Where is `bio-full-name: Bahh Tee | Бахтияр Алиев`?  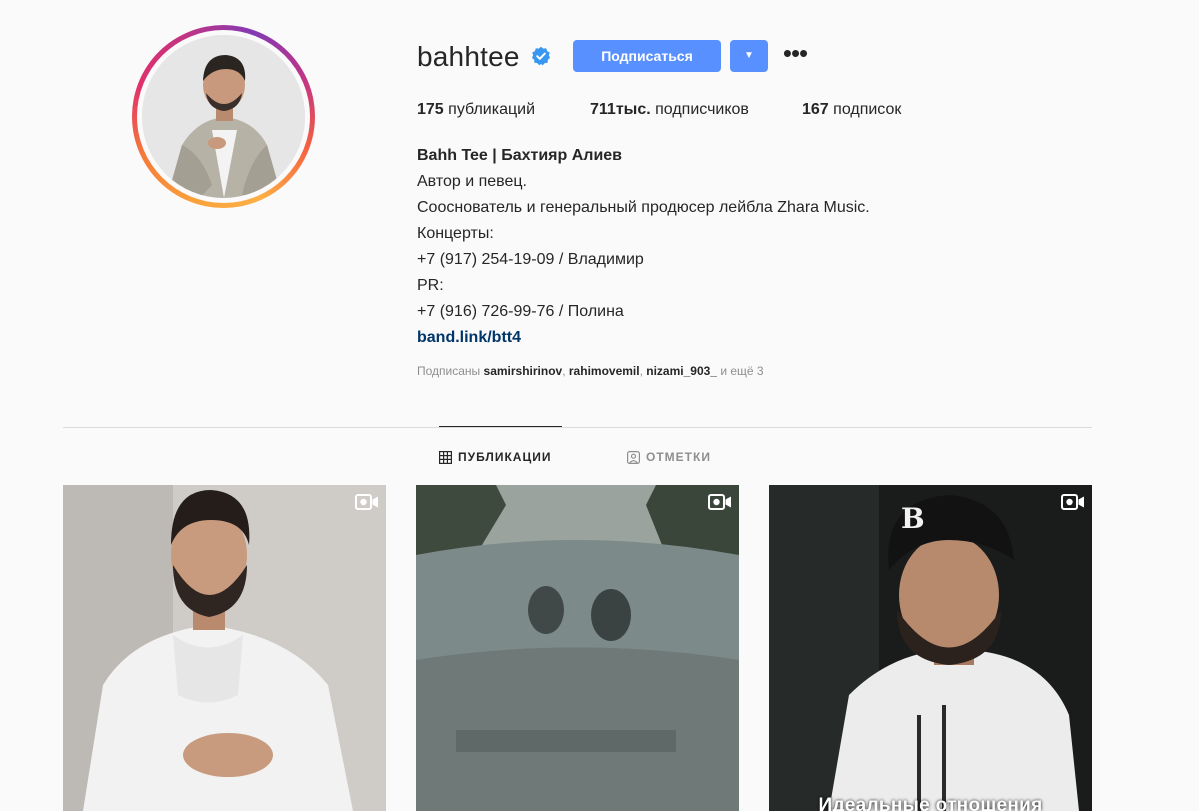
bio-full-name: Bahh Tee | Бахтияр Алиев is located at coordinates (520, 155).